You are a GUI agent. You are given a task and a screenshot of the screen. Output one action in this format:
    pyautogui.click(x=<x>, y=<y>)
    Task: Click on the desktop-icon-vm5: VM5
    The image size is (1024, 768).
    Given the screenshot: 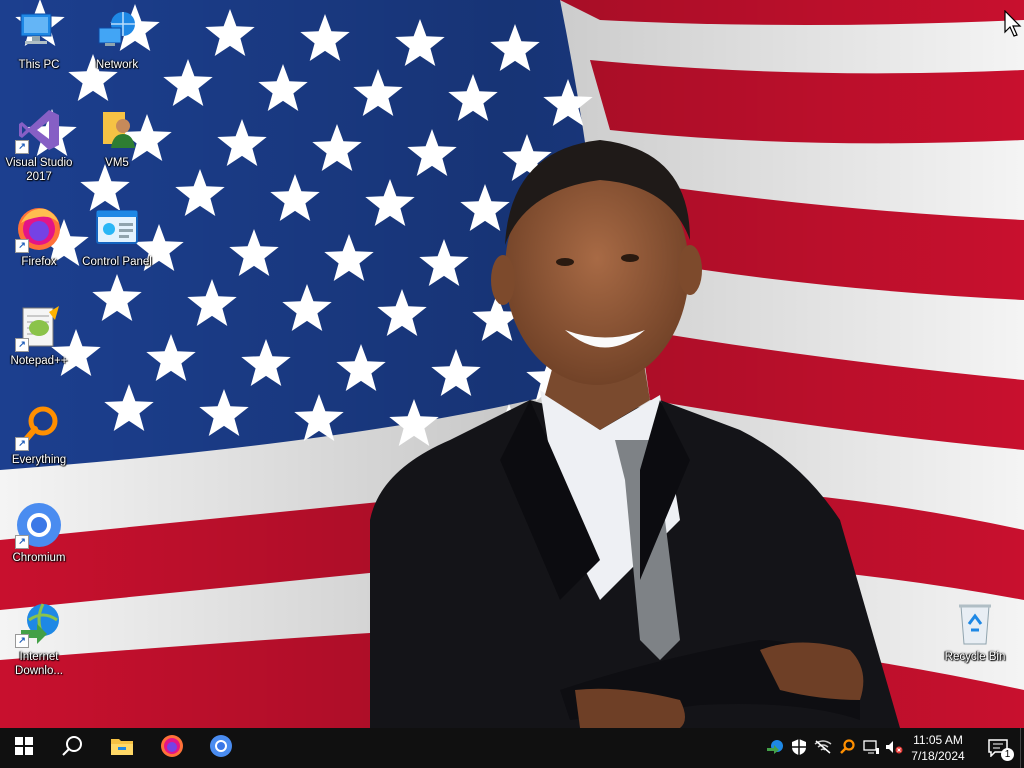 What is the action you would take?
    pyautogui.click(x=117, y=138)
    